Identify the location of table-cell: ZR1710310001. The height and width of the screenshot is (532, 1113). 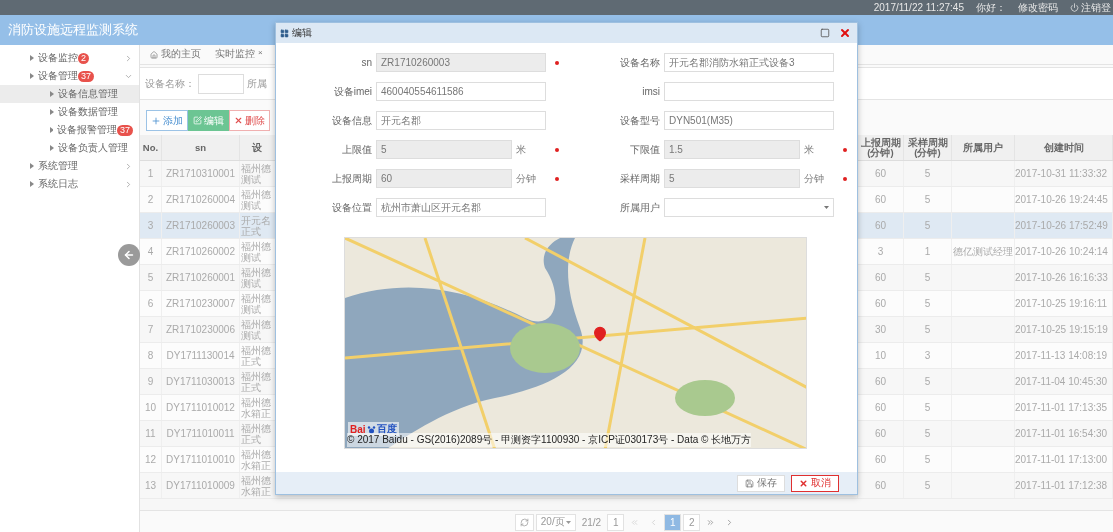
(201, 173).